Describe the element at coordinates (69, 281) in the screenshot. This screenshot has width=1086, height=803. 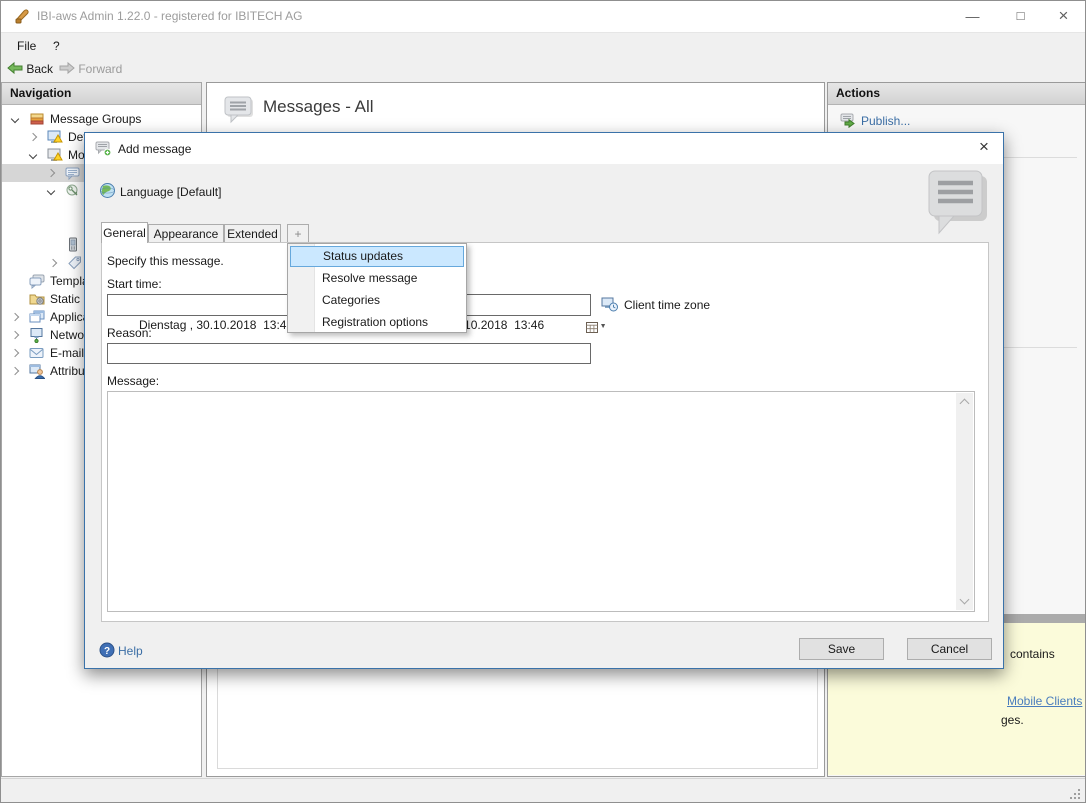
I see `tree-label: Templa` at that location.